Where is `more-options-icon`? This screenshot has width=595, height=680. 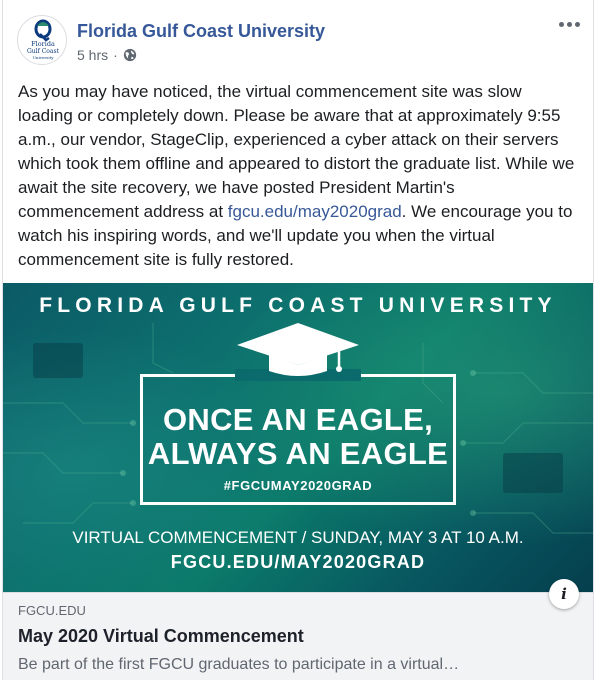 more-options-icon is located at coordinates (569, 24).